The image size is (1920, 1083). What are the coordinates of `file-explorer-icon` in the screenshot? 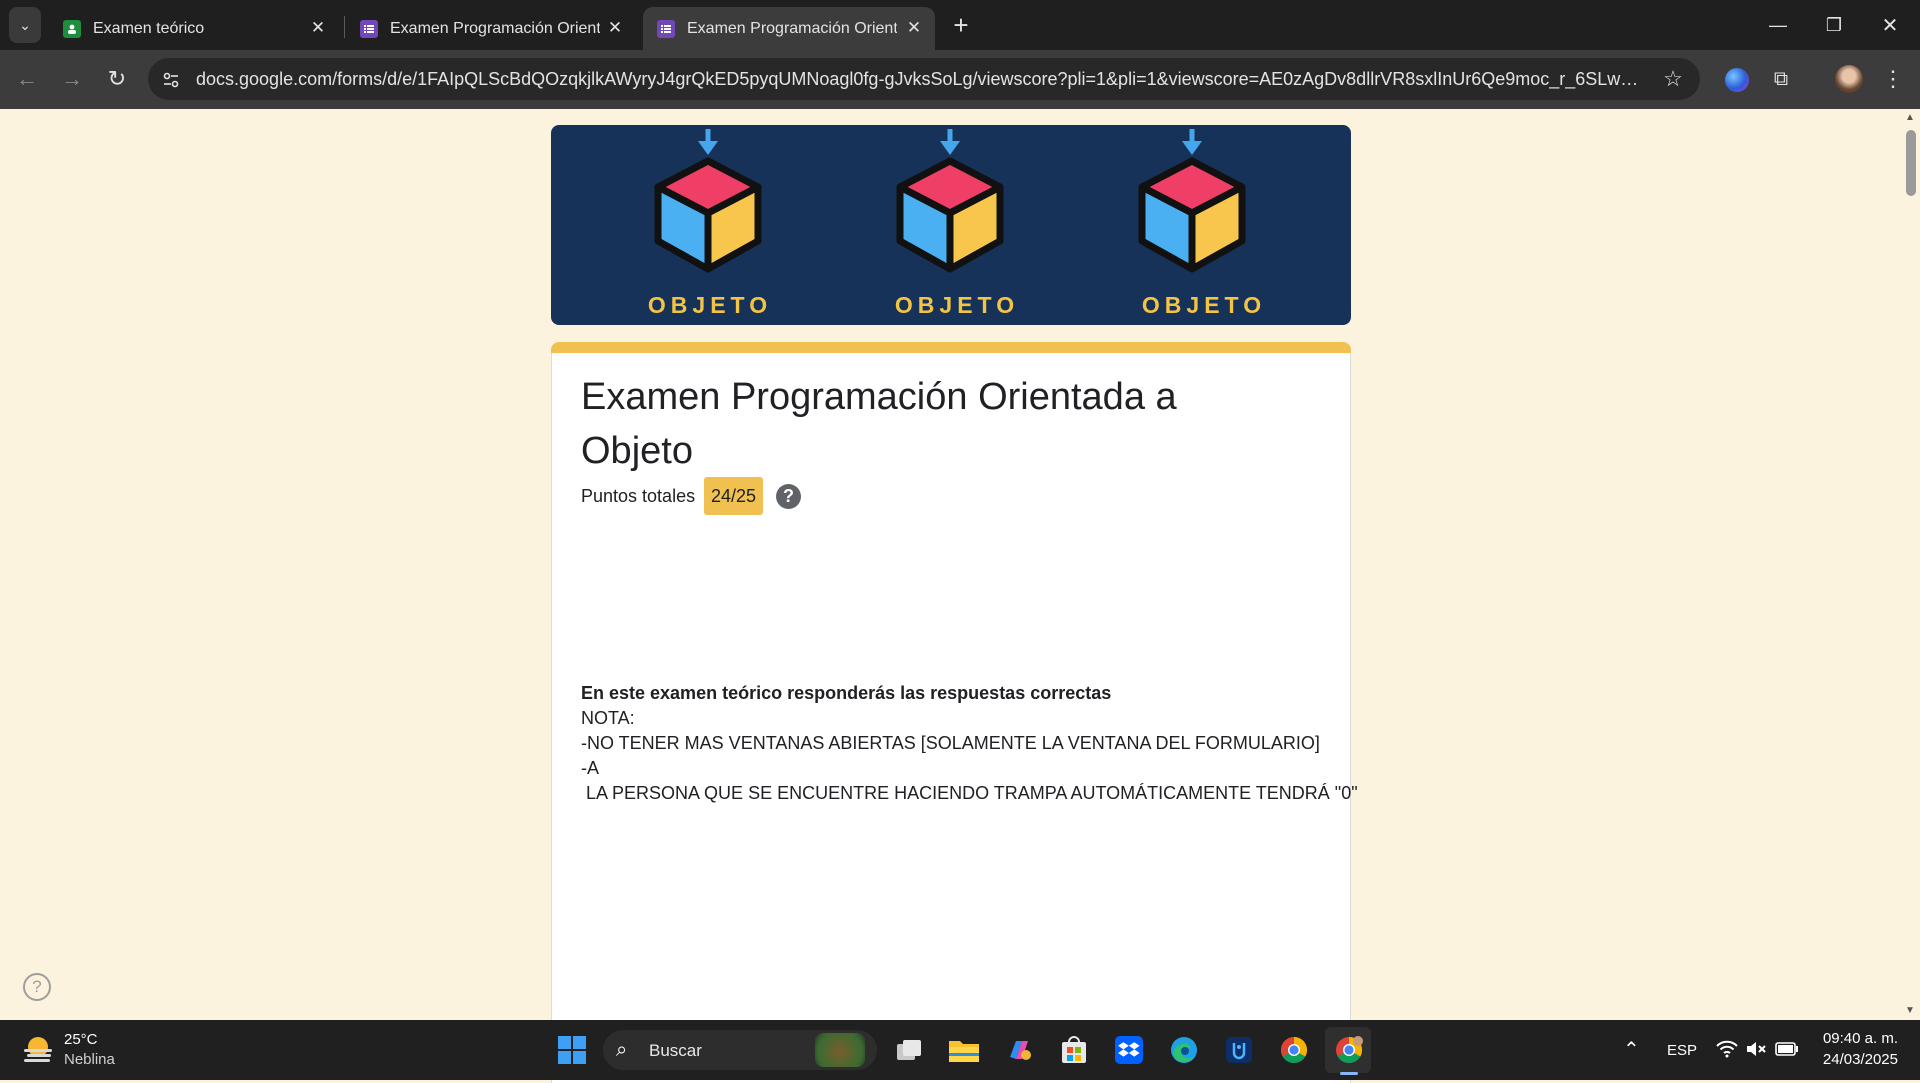 It's located at (964, 1050).